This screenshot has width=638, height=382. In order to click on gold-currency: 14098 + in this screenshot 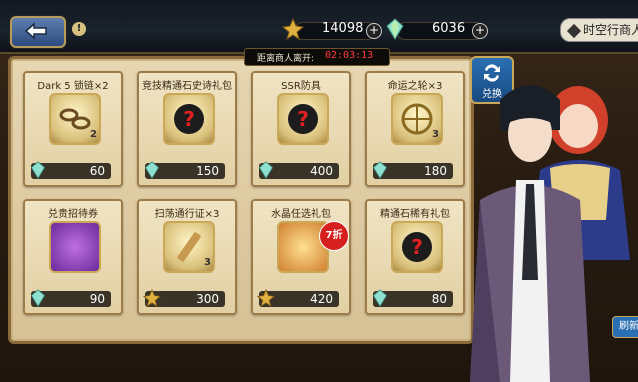, I will do `click(332, 29)`.